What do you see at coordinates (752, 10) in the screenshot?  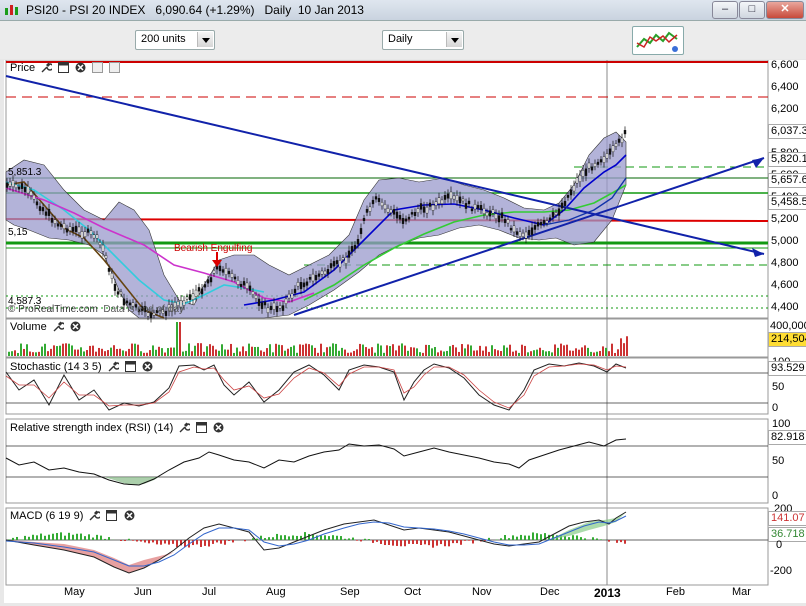 I see `maximize-button: □` at bounding box center [752, 10].